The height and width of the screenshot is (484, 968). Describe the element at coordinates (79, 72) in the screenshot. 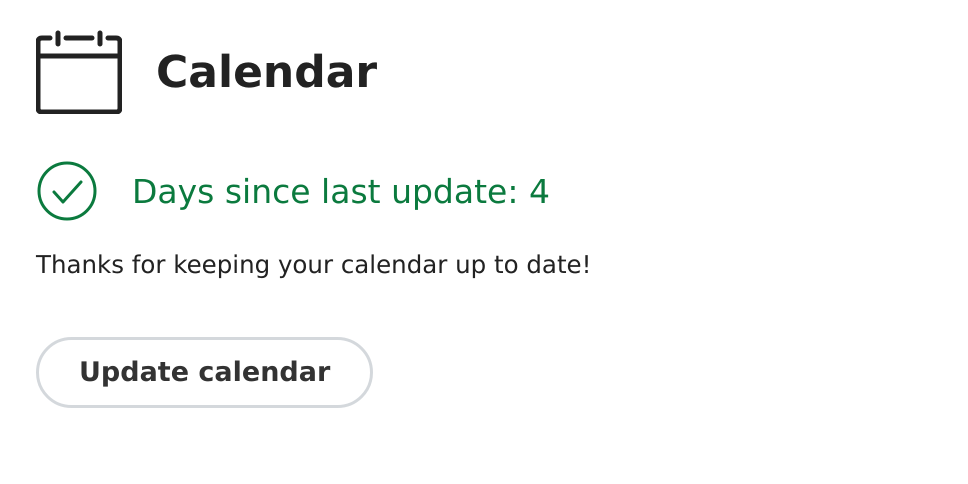

I see `calendar-icon` at that location.